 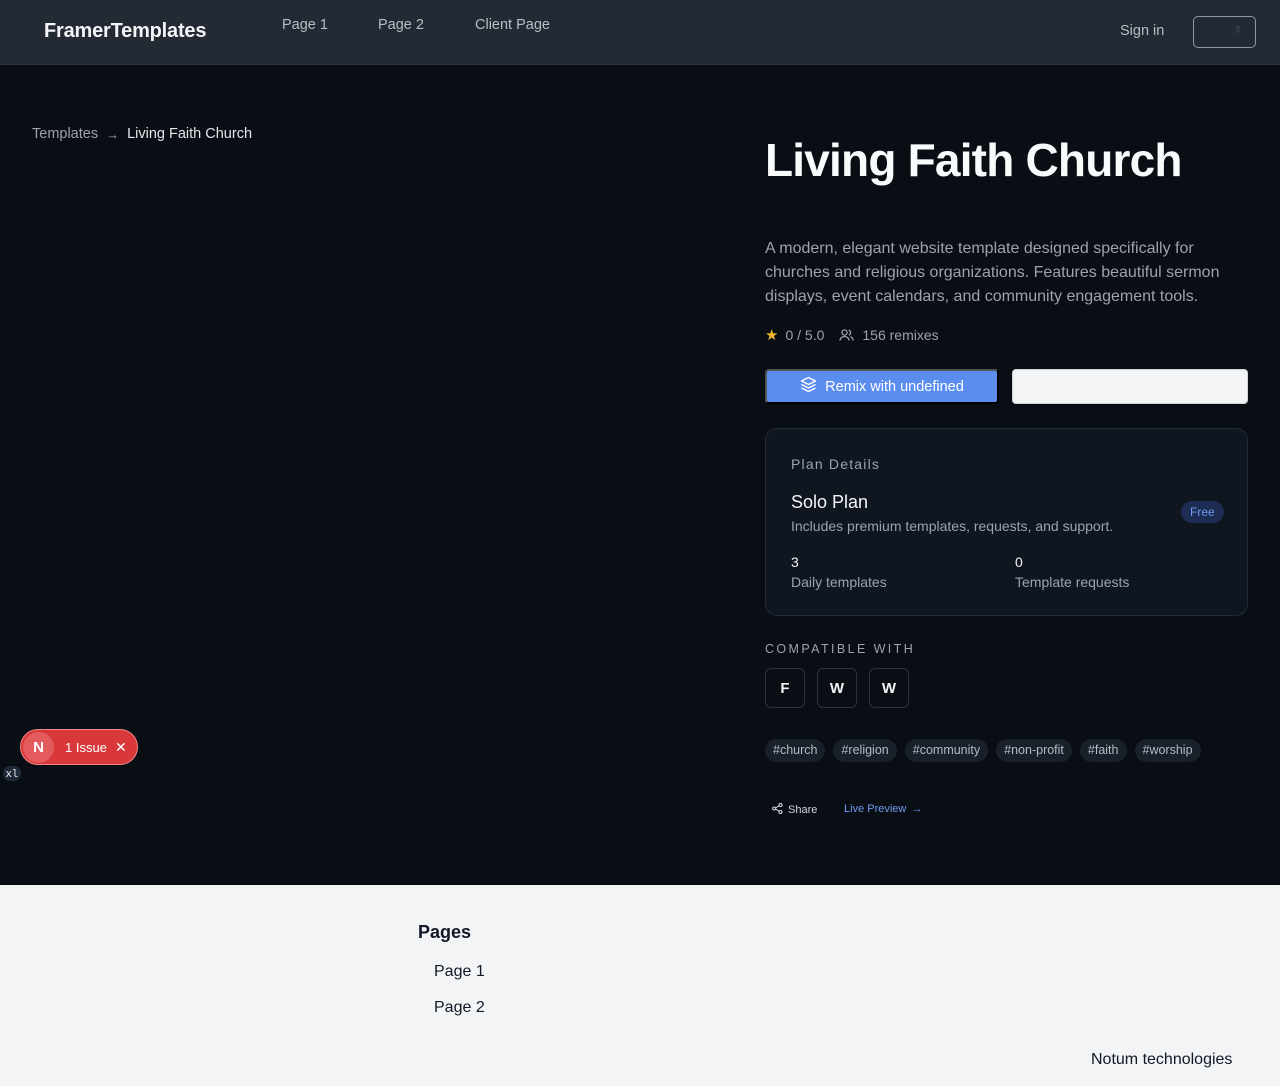 What do you see at coordinates (772, 335) in the screenshot?
I see `star-icon: ★` at bounding box center [772, 335].